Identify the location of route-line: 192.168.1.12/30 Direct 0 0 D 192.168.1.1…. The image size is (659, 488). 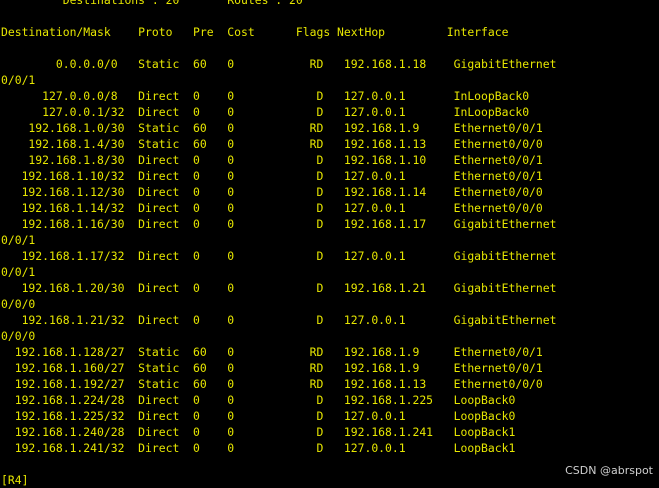
(272, 192).